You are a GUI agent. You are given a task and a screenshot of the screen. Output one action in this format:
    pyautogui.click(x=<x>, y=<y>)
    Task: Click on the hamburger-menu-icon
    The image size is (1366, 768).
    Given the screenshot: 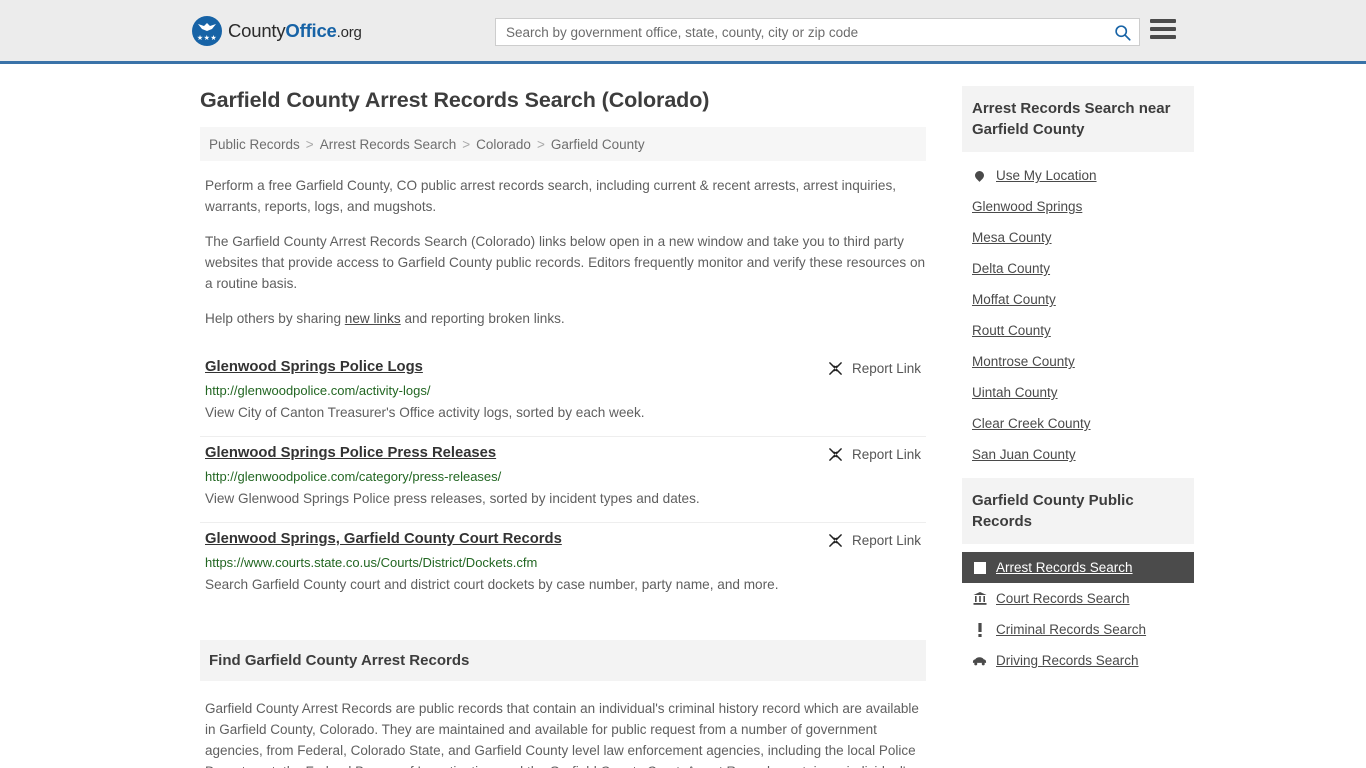 What is the action you would take?
    pyautogui.click(x=1163, y=29)
    